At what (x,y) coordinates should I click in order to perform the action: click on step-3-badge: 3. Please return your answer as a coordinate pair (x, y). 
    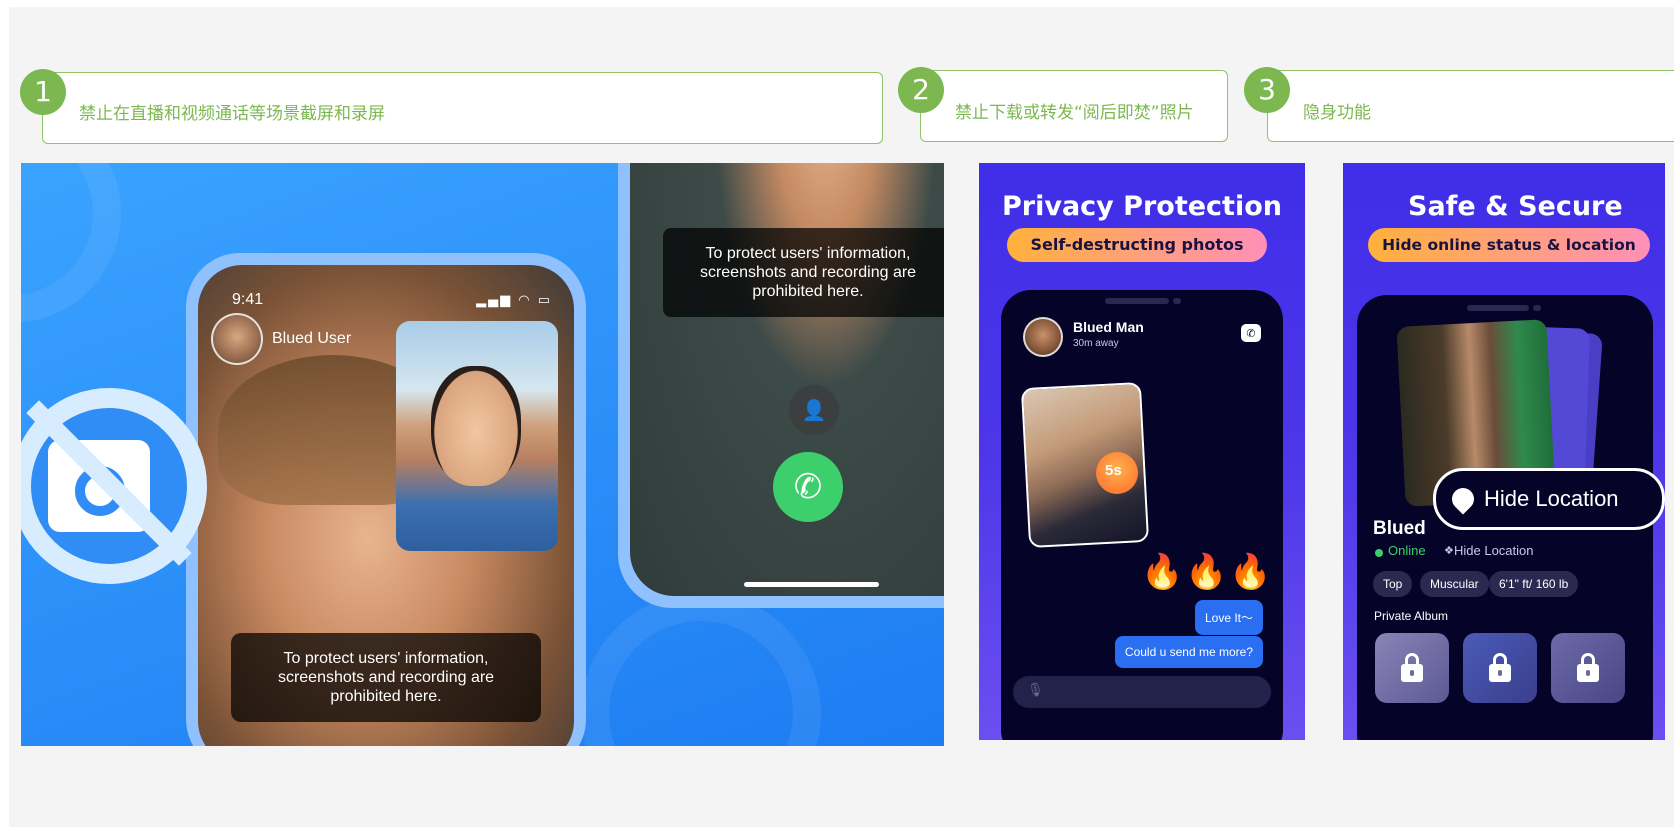
    Looking at the image, I should click on (1267, 90).